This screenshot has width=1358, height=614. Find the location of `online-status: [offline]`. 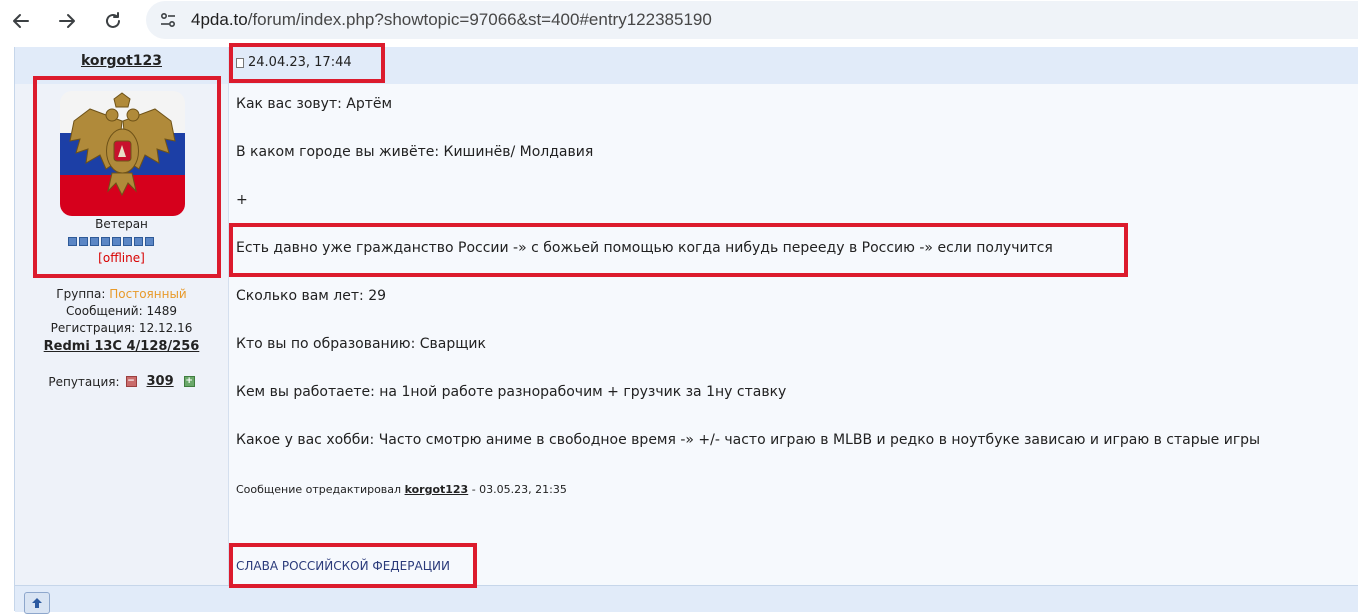

online-status: [offline] is located at coordinates (121, 258).